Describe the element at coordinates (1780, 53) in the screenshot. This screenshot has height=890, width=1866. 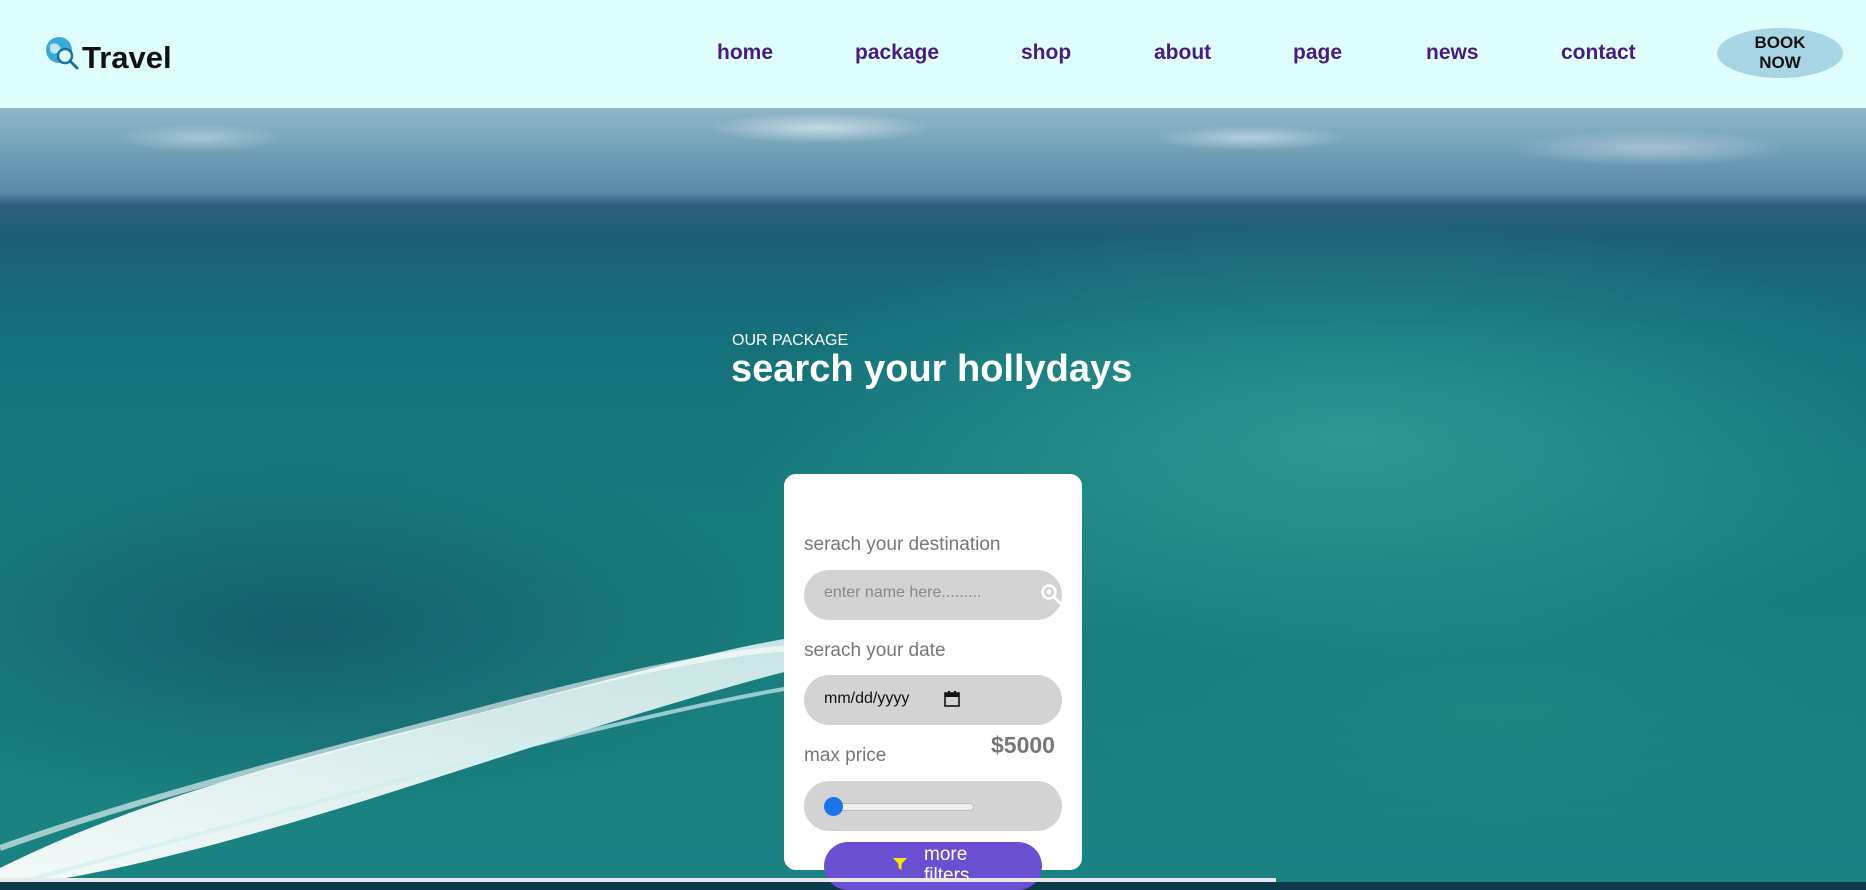
I see `book-now-button: BOOK NOW` at that location.